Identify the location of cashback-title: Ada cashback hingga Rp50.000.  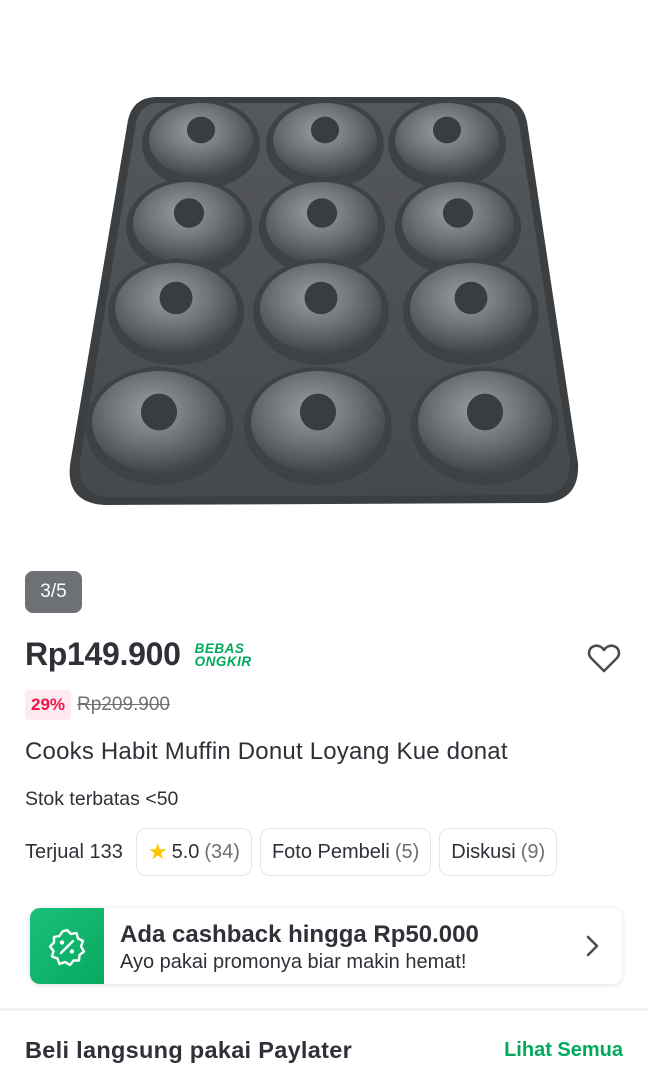
(299, 934).